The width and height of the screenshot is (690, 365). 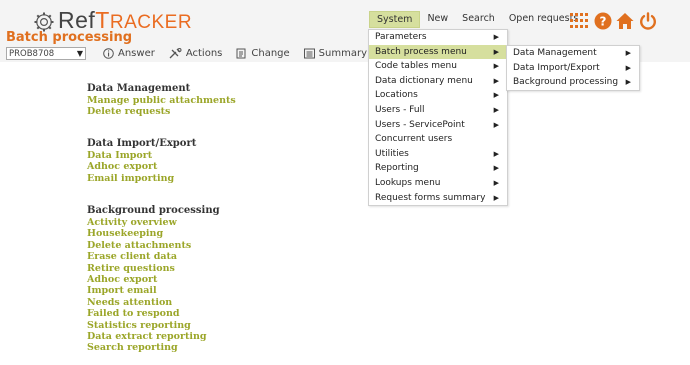 I want to click on help-icon: ?, so click(x=603, y=21).